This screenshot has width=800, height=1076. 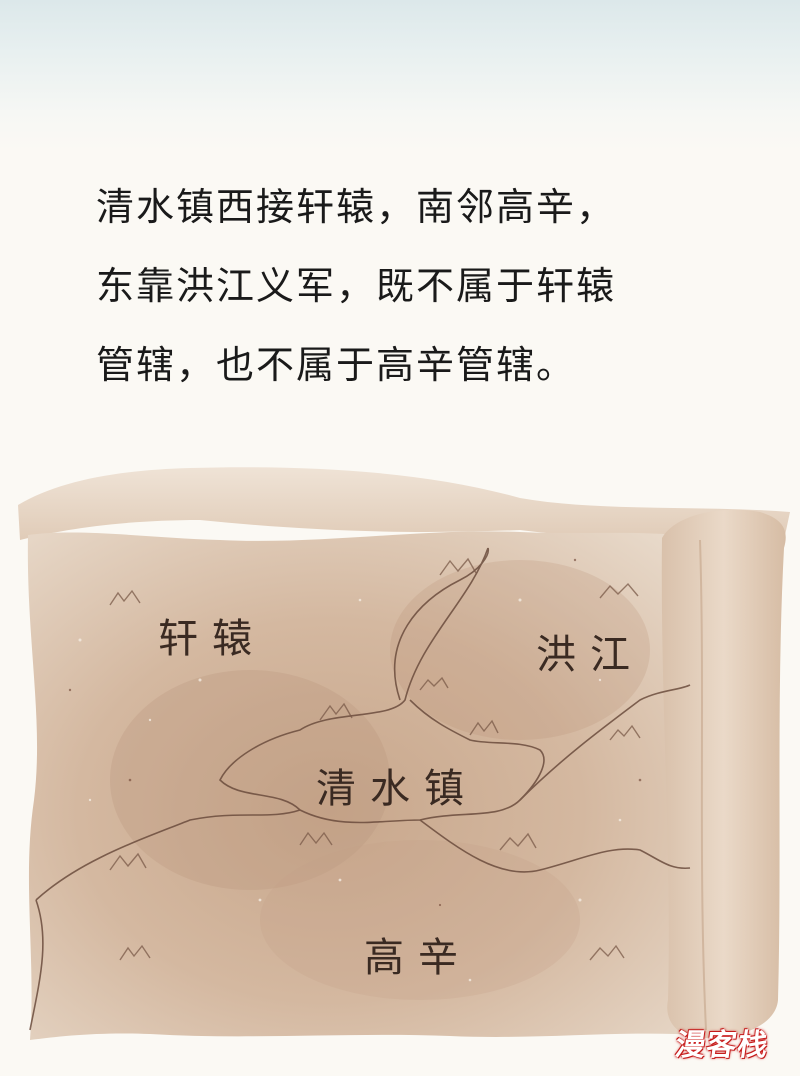 What do you see at coordinates (400, 75) in the screenshot?
I see `sky-background` at bounding box center [400, 75].